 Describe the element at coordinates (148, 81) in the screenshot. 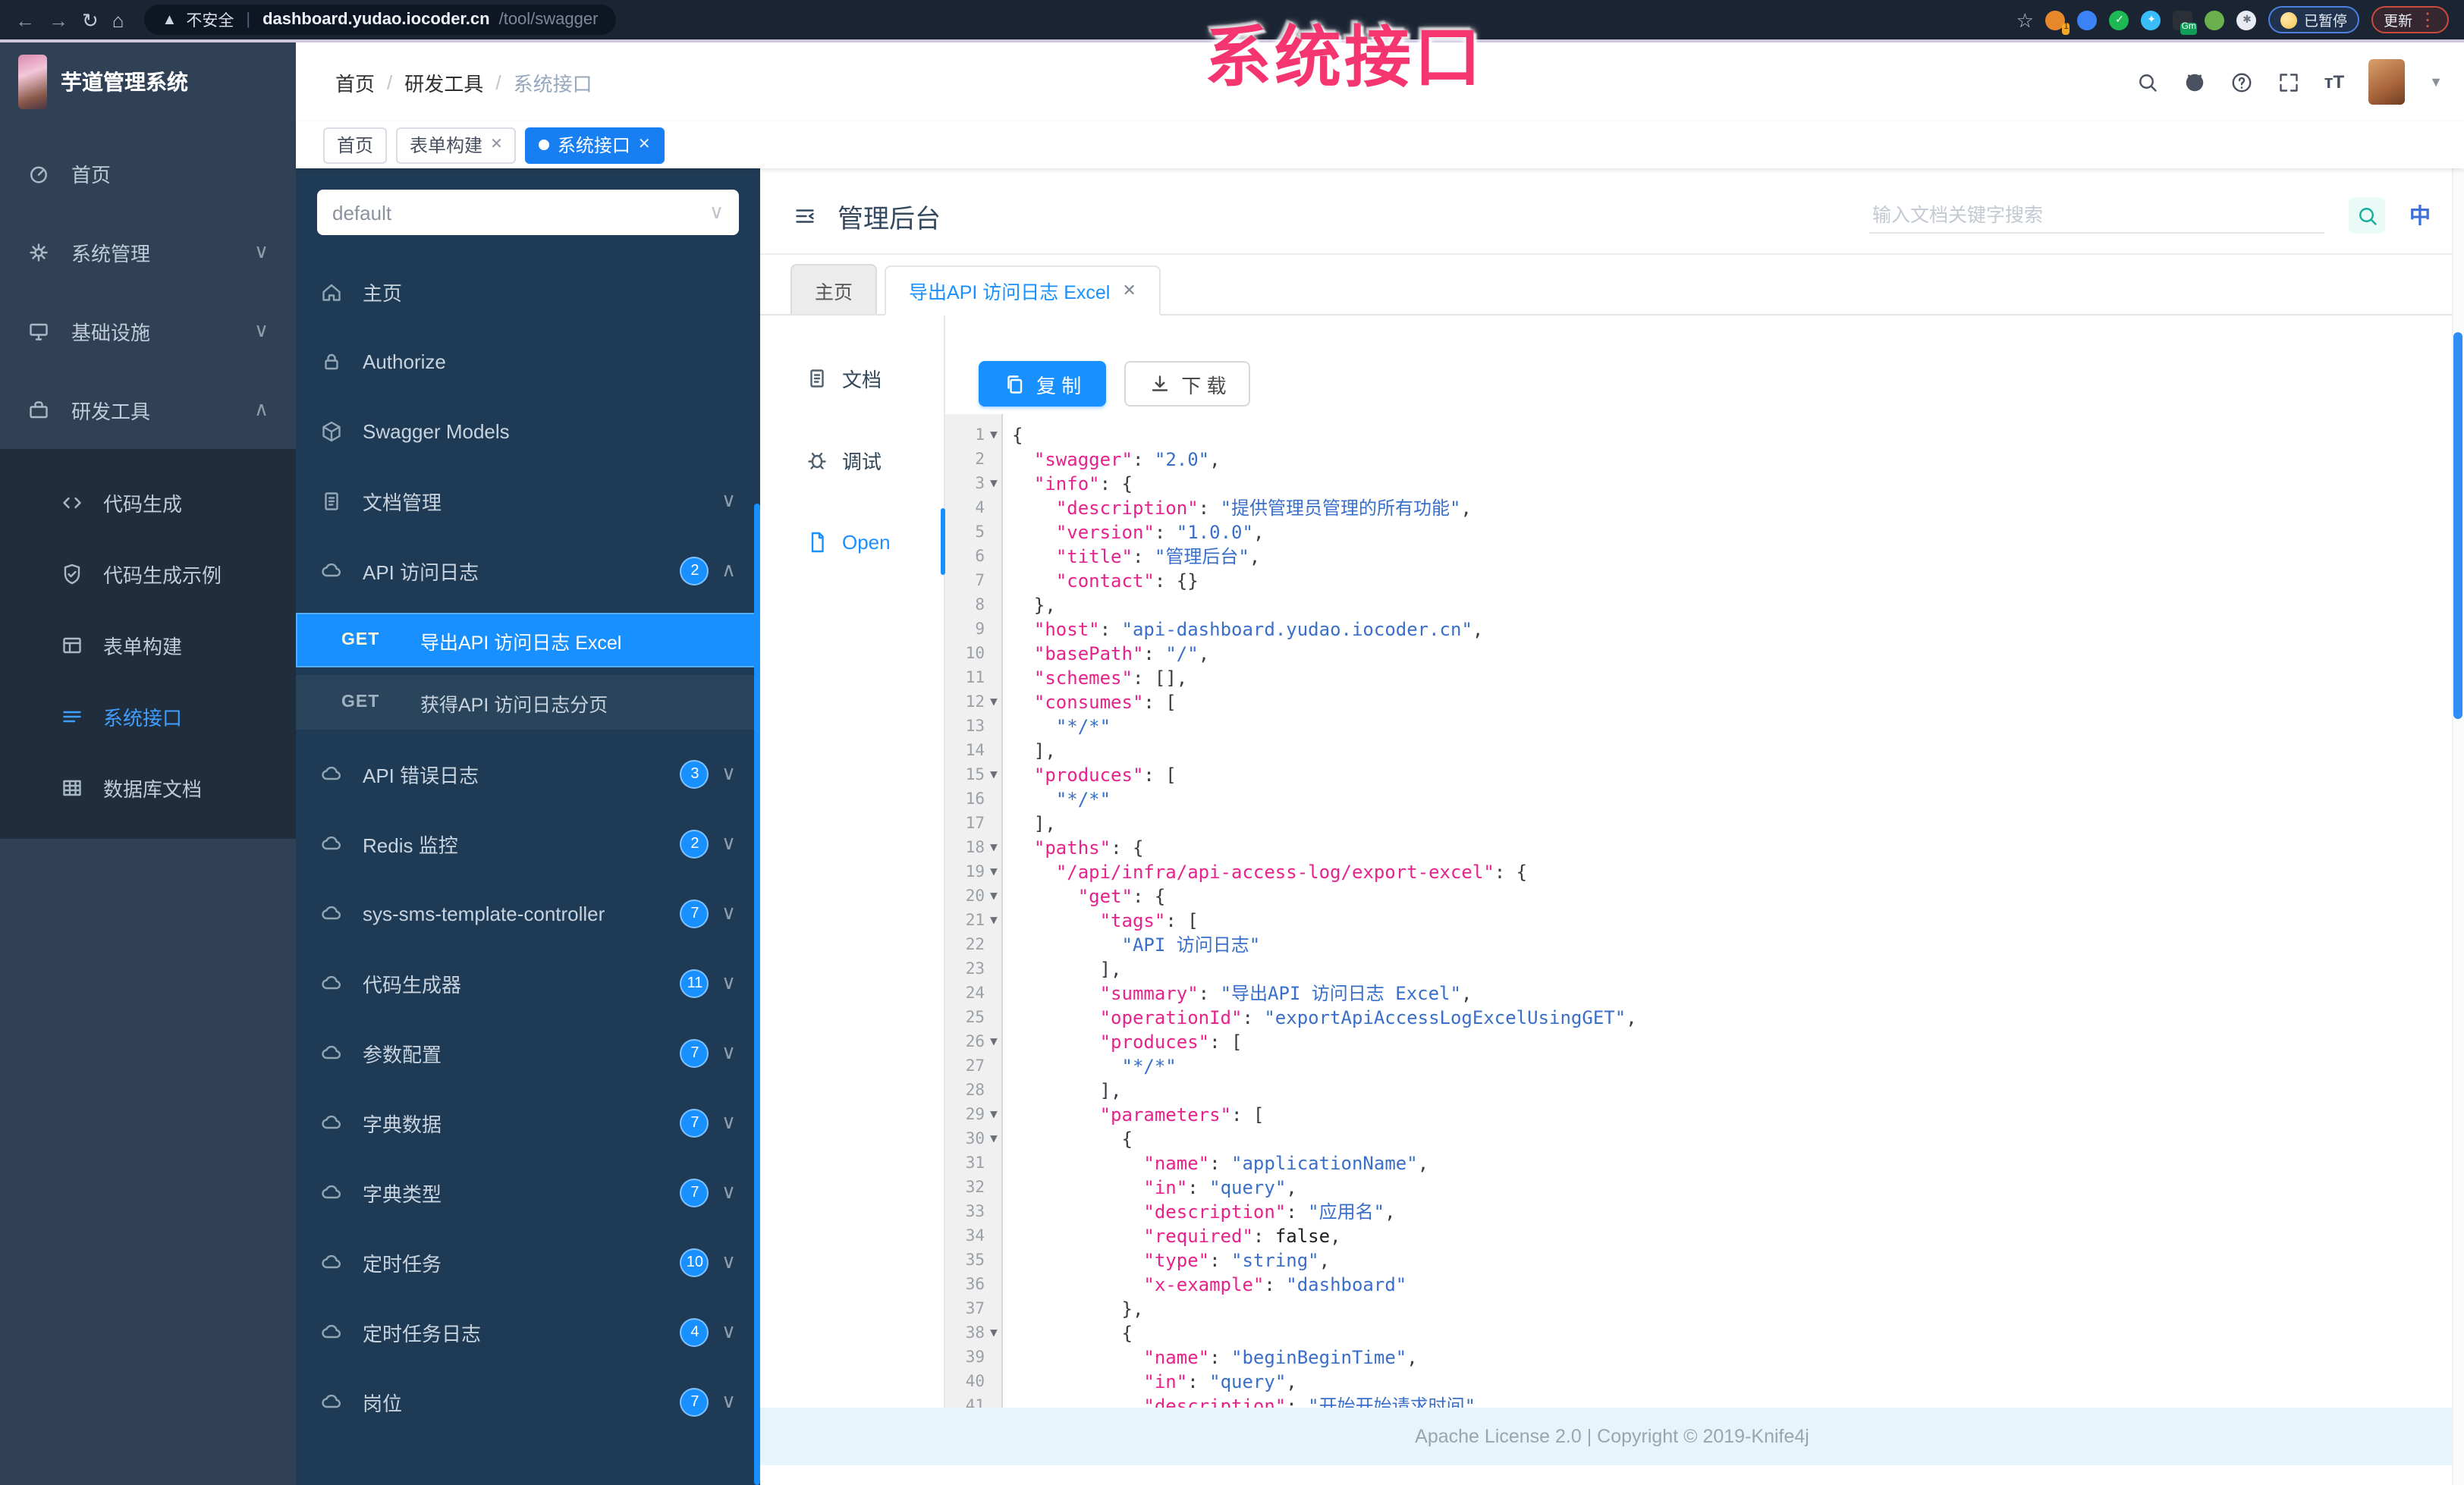

I see `app-logo-row: 芋道管理系统` at that location.